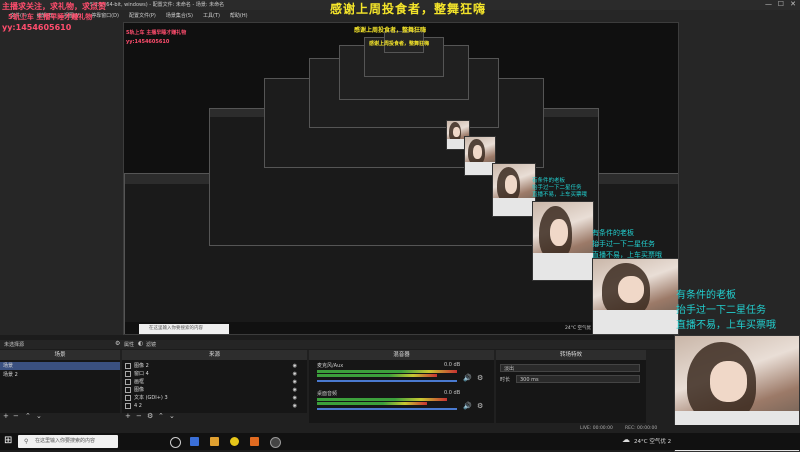 The height and width of the screenshot is (452, 800). I want to click on filters-button: 滤镜, so click(151, 344).